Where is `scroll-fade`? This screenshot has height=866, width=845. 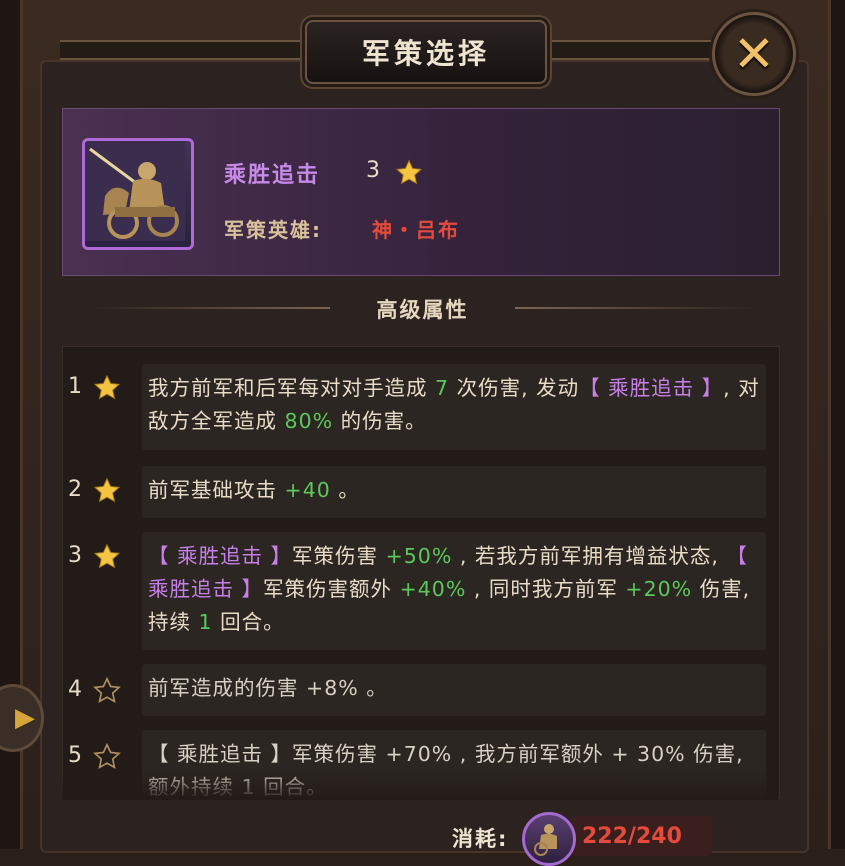
scroll-fade is located at coordinates (420, 785).